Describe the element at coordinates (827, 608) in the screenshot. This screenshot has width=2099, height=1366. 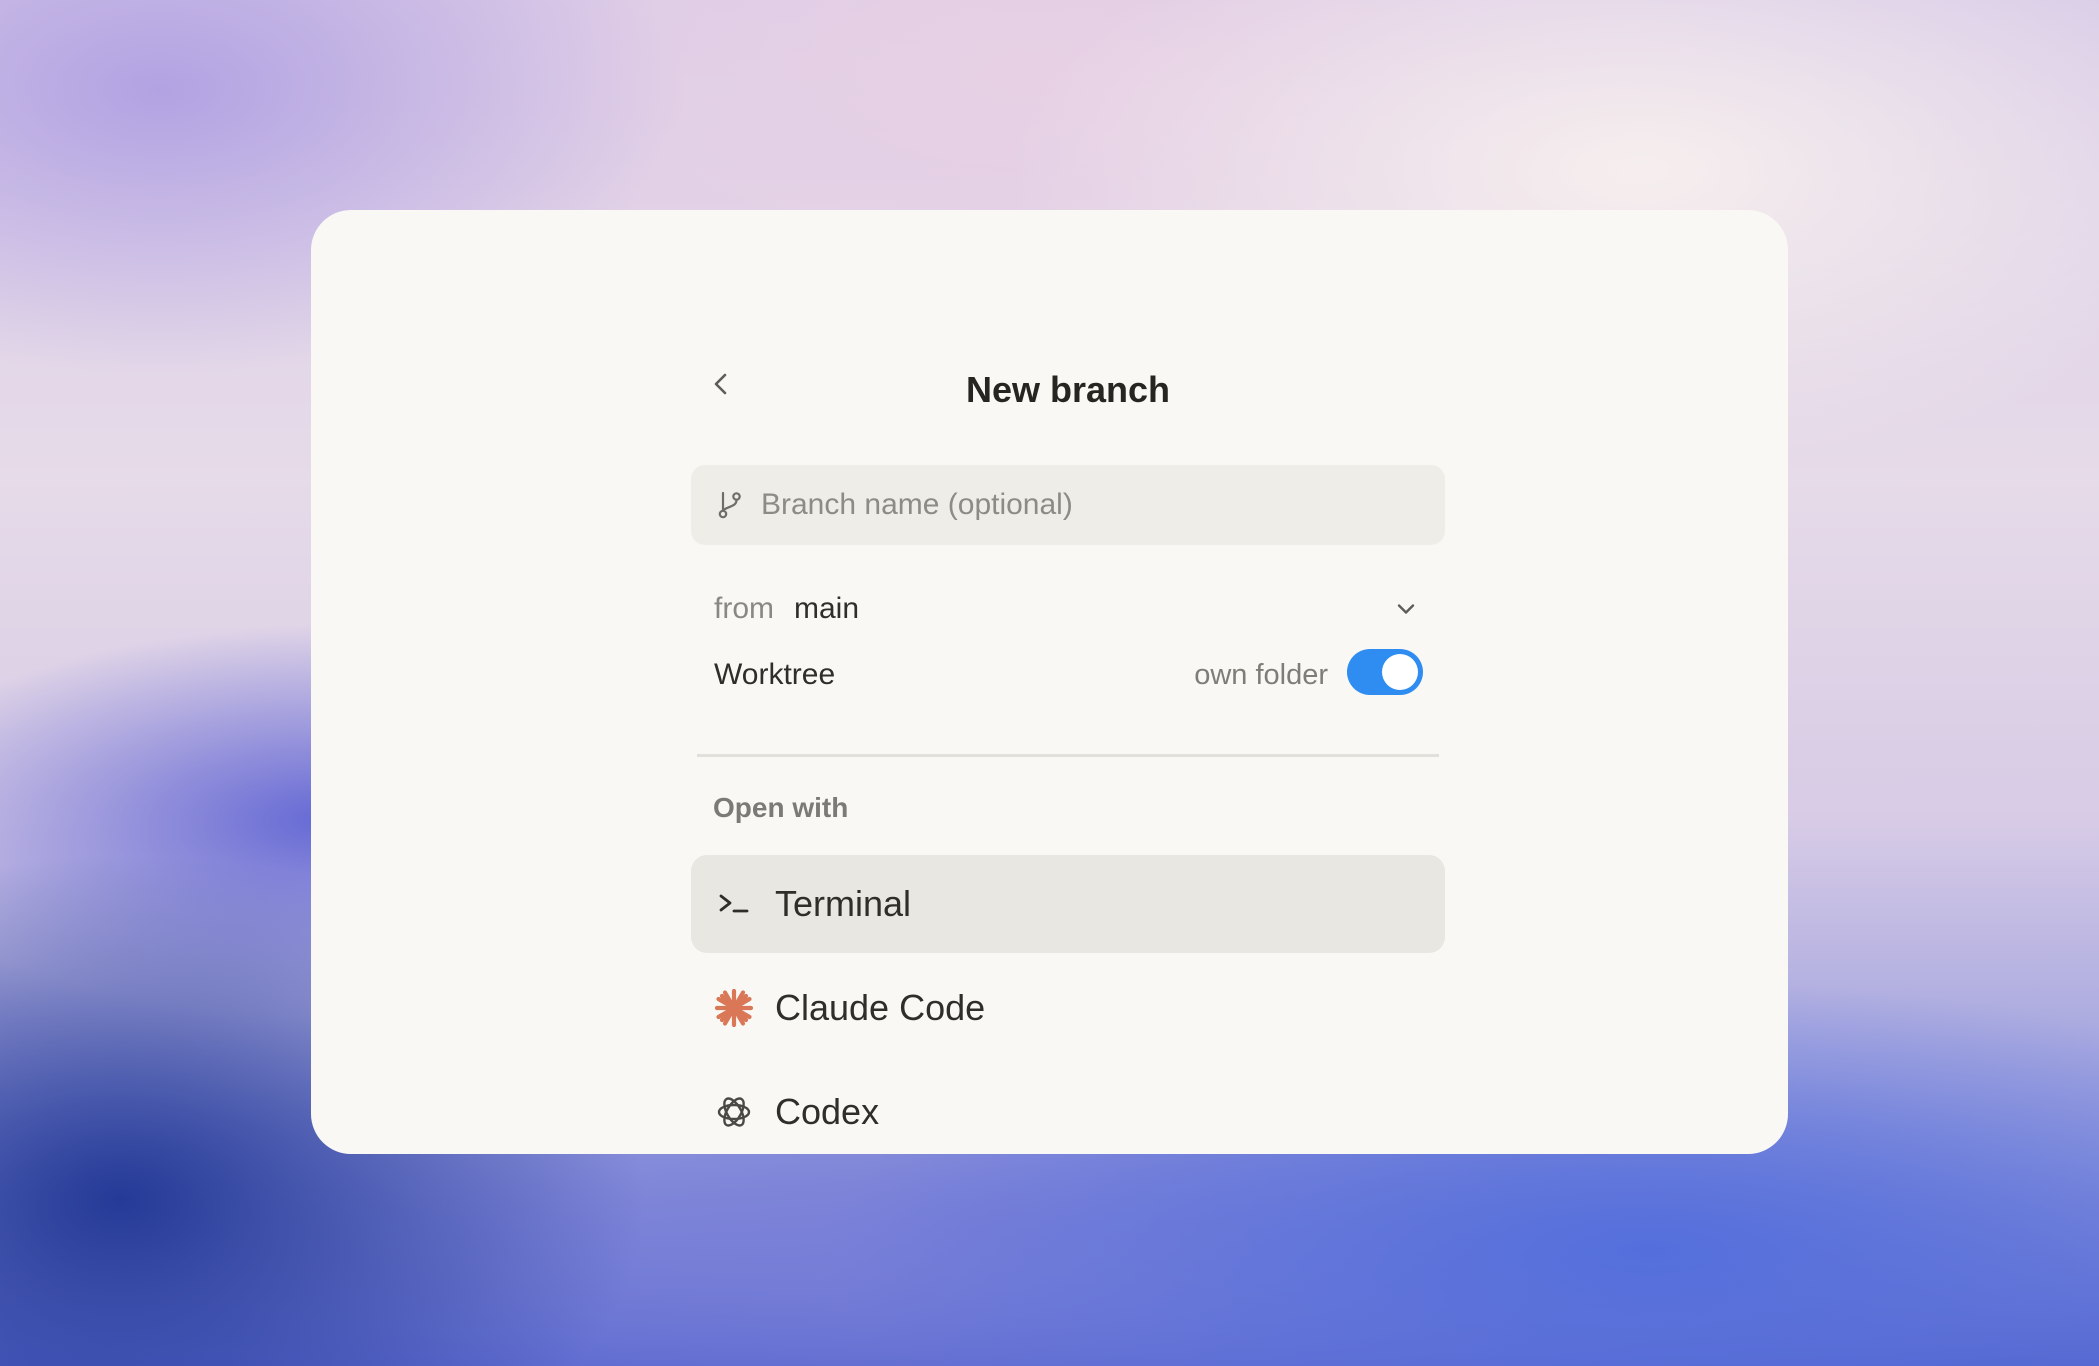
I see `base-branch-value: main` at that location.